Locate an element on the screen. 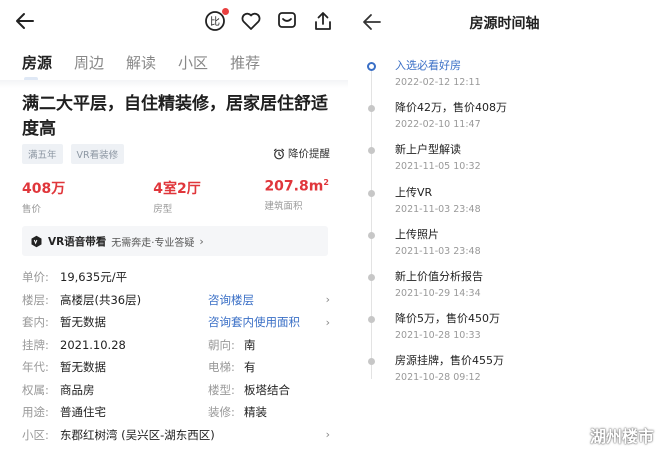 The height and width of the screenshot is (461, 660). info-key: 小区: is located at coordinates (35, 434).